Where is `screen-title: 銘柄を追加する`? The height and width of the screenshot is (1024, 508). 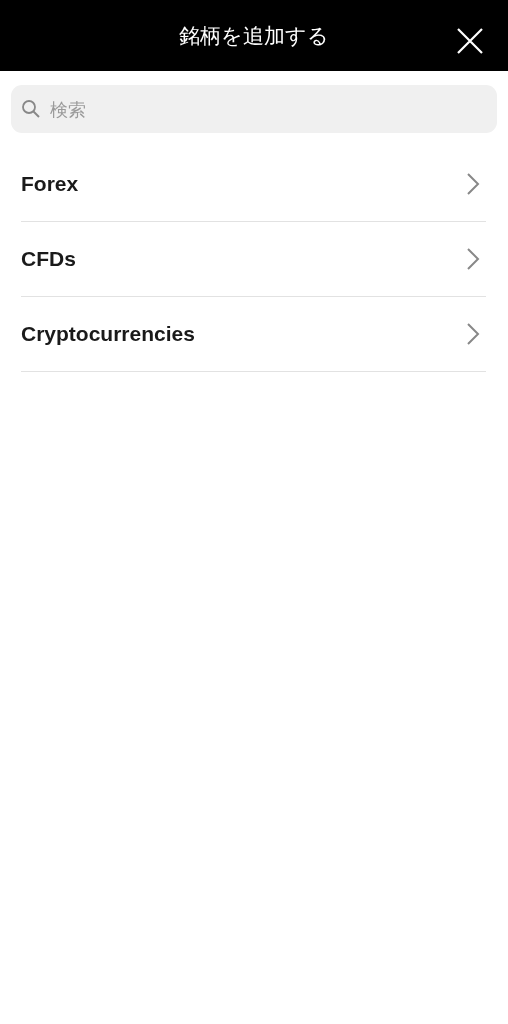
screen-title: 銘柄を追加する is located at coordinates (254, 36).